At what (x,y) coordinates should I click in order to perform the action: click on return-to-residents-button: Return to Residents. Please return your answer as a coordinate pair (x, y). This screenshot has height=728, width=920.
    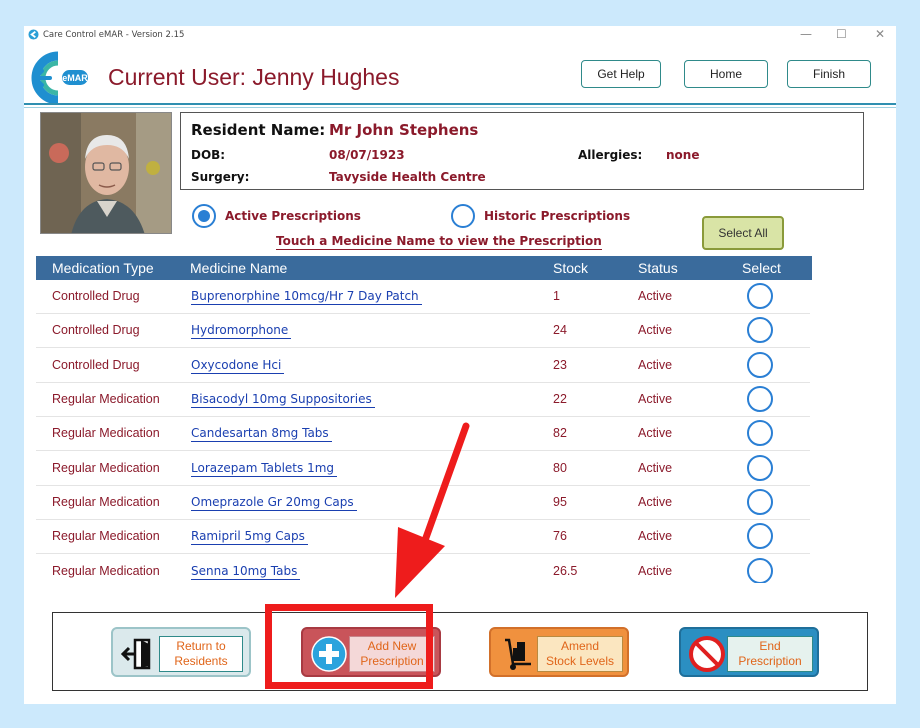
    Looking at the image, I should click on (181, 652).